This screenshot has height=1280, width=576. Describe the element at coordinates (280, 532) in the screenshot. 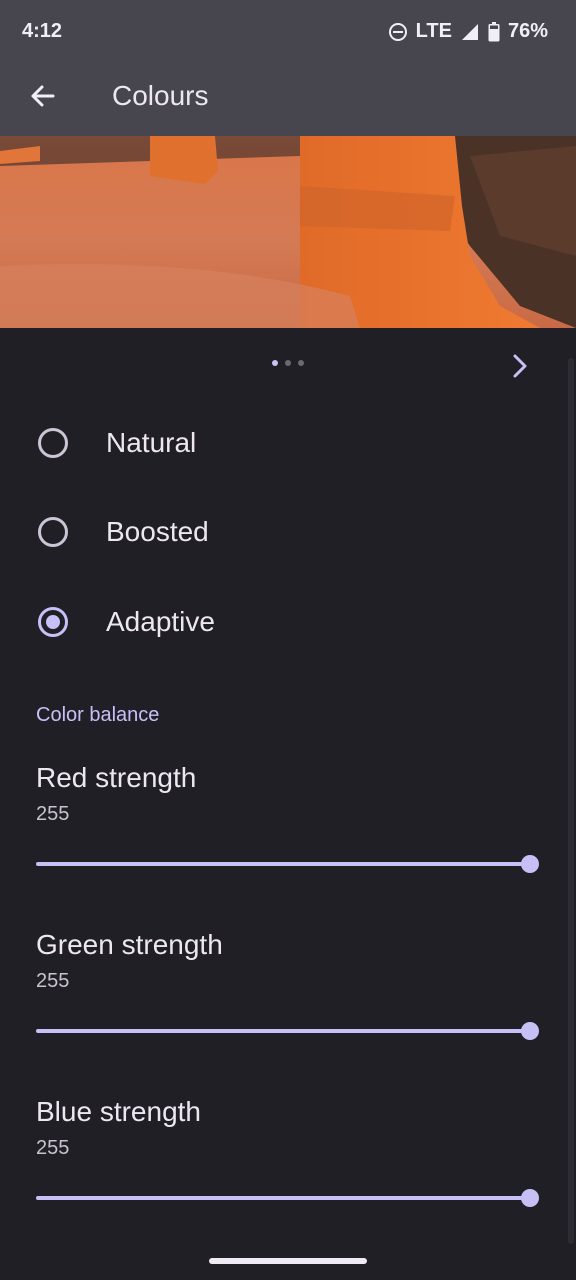

I see `mode-option-boosted: Boosted` at that location.